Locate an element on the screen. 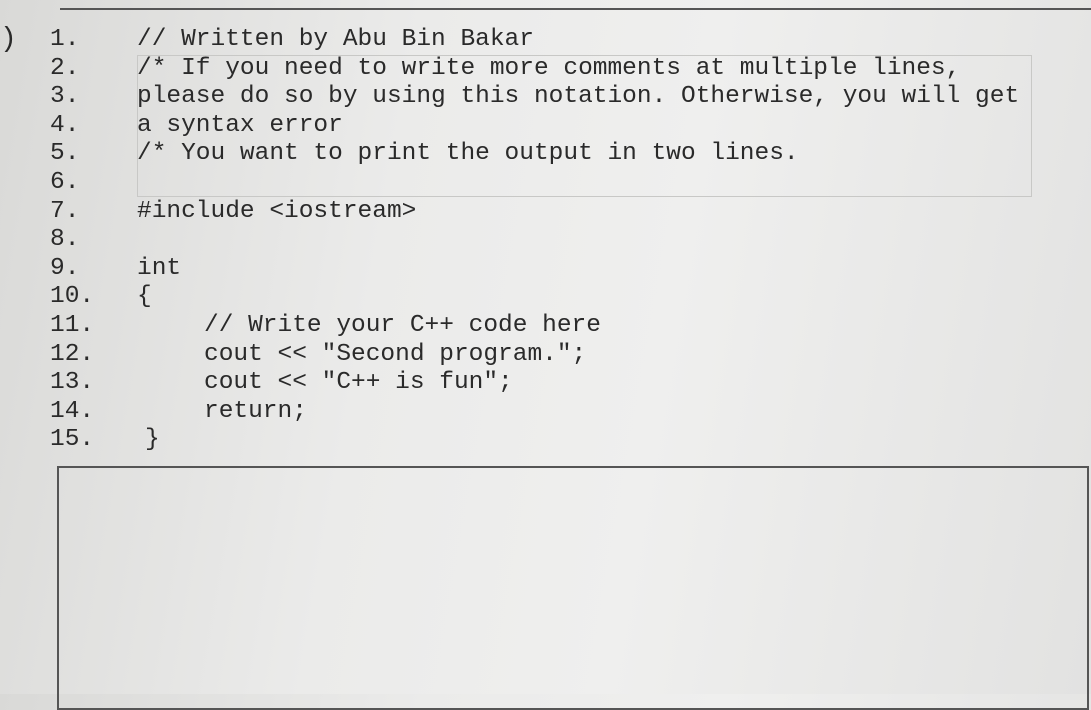 This screenshot has width=1091, height=710. previous-box-border is located at coordinates (575, 5).